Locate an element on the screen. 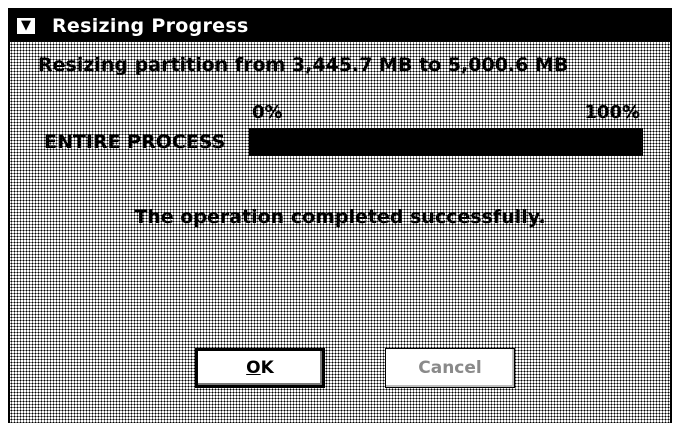 Image resolution: width=680 pixels, height=423 pixels. ok-mnemonic: O is located at coordinates (253, 368).